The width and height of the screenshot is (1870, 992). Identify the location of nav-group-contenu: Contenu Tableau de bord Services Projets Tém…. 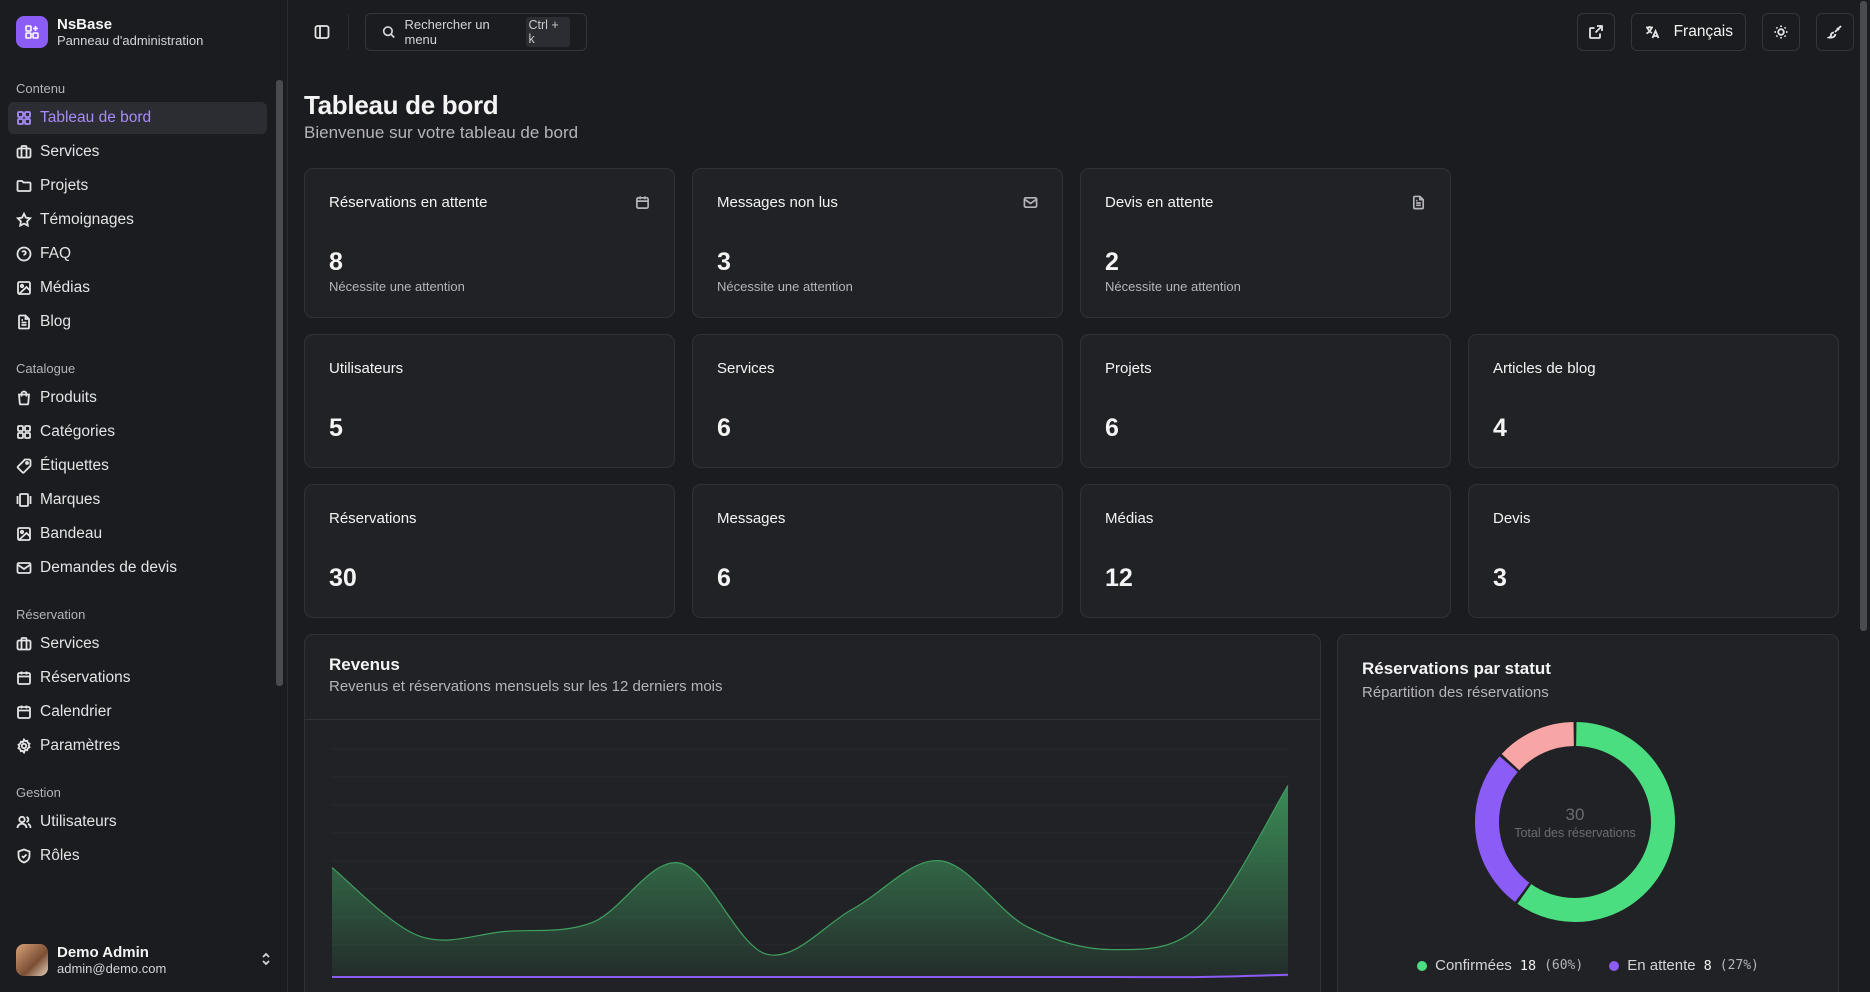
(137, 205).